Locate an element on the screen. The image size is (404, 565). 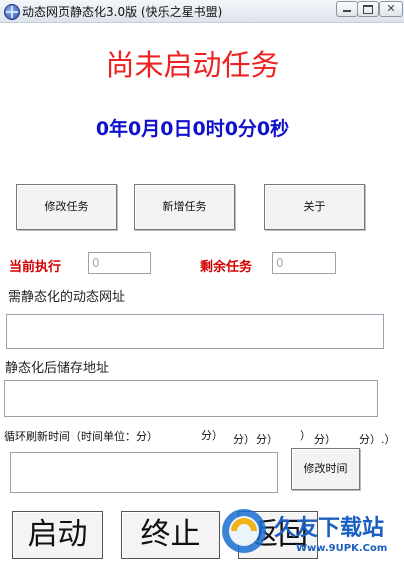
elapsed-timer: 0年0月0日0时0分0秒 is located at coordinates (192, 129).